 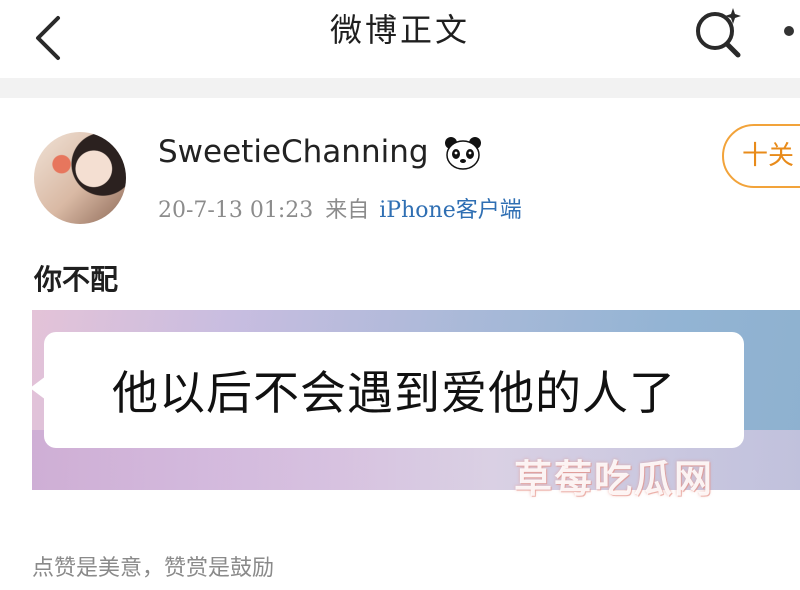 I want to click on post-text: 你不配, so click(x=76, y=279).